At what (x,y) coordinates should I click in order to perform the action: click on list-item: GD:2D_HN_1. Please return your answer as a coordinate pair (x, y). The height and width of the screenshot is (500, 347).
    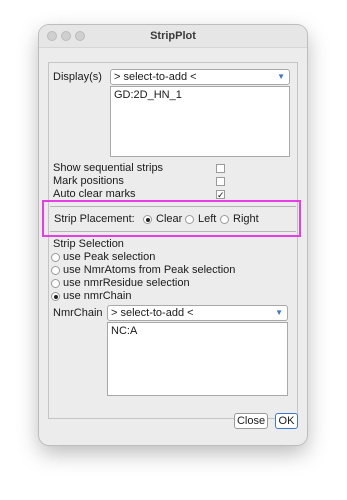
    Looking at the image, I should click on (200, 95).